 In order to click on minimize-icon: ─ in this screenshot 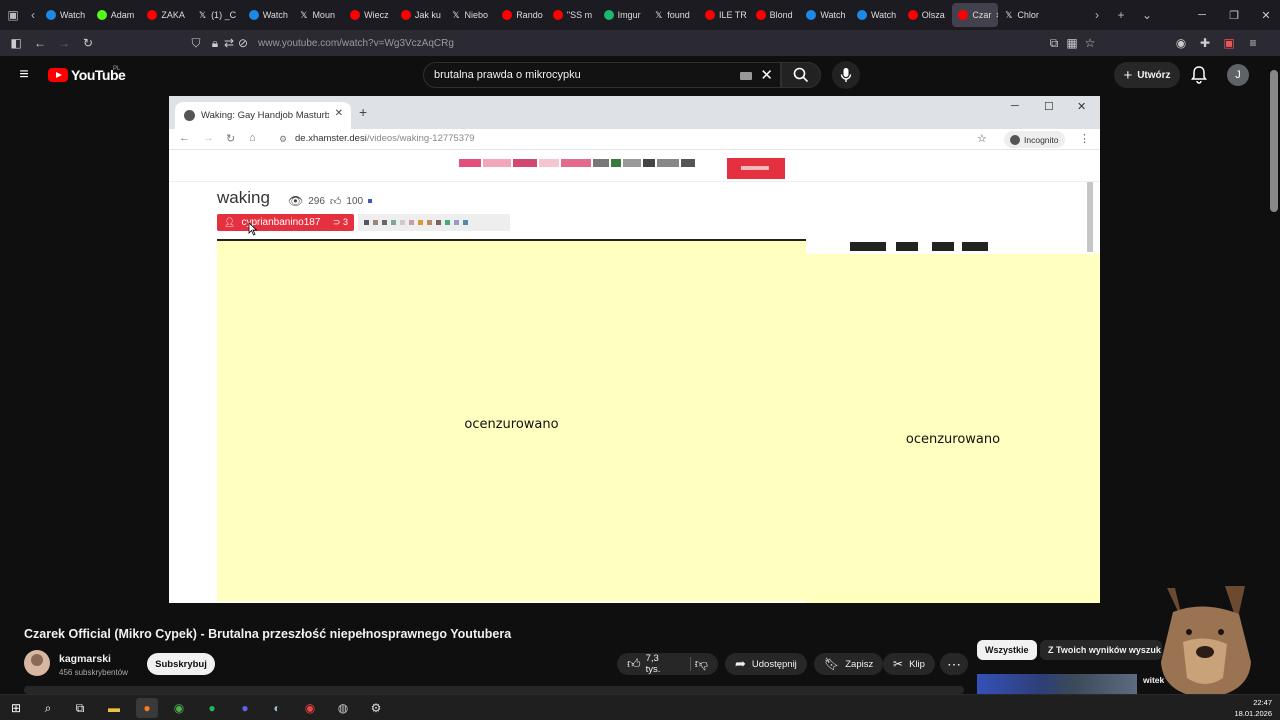, I will do `click(1202, 15)`.